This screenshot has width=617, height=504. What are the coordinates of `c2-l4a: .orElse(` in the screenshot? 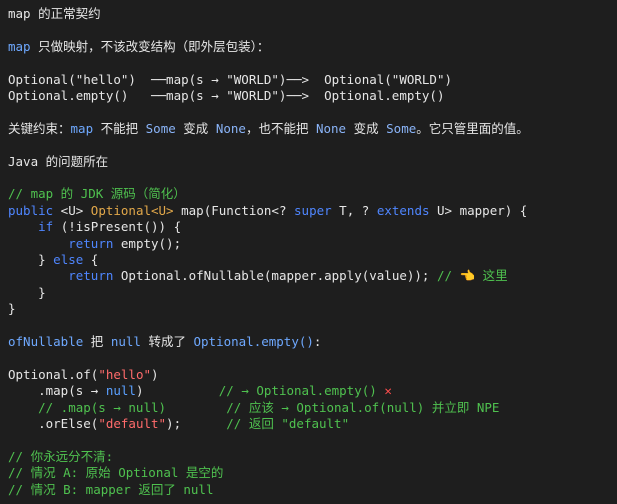 It's located at (53, 424).